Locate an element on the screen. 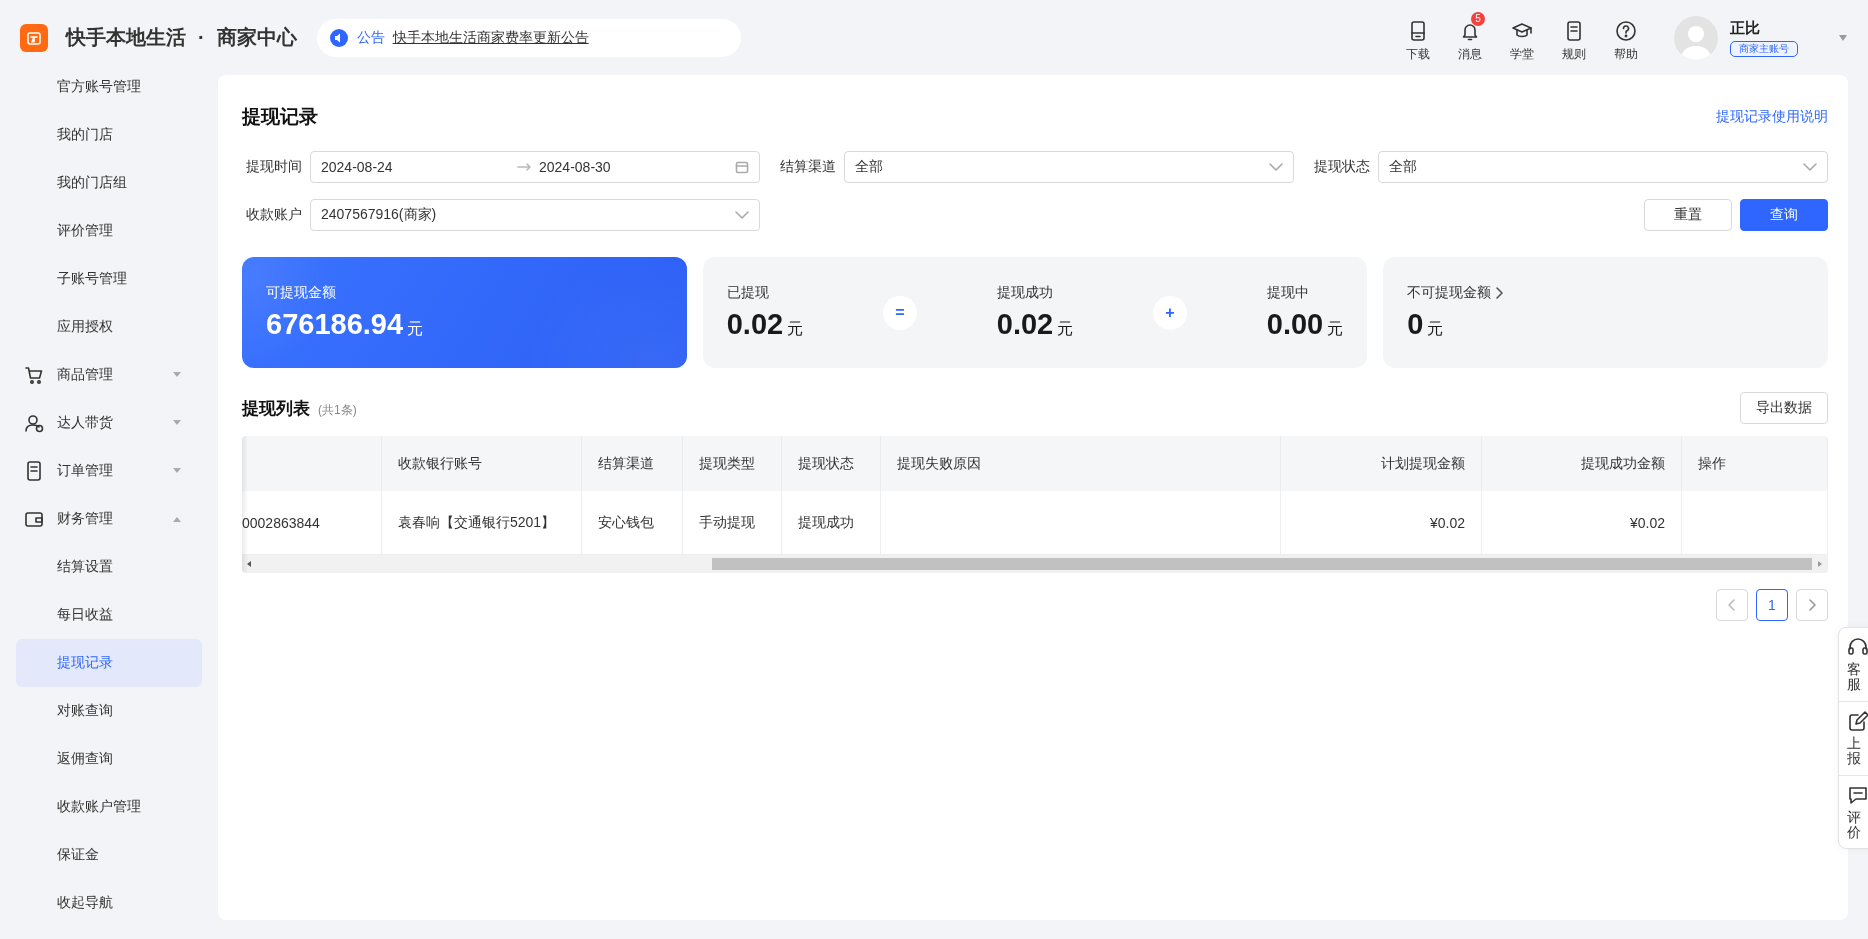 The image size is (1868, 939). cart-icon is located at coordinates (34, 375).